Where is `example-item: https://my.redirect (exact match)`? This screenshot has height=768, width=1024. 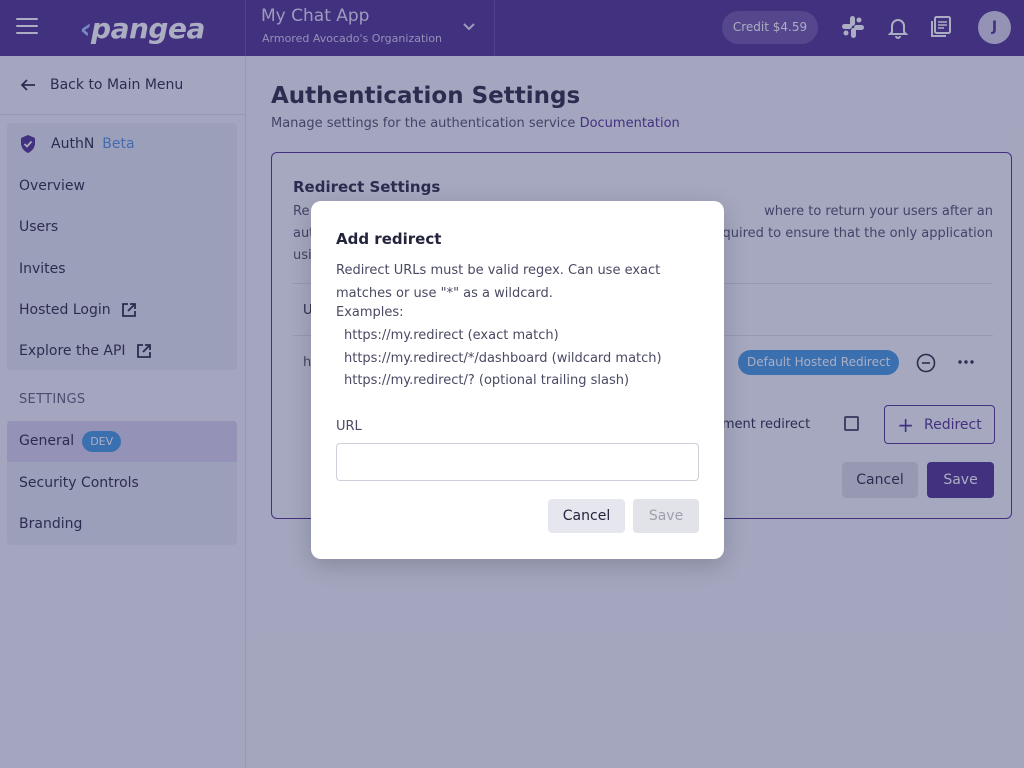 example-item: https://my.redirect (exact match) is located at coordinates (451, 335).